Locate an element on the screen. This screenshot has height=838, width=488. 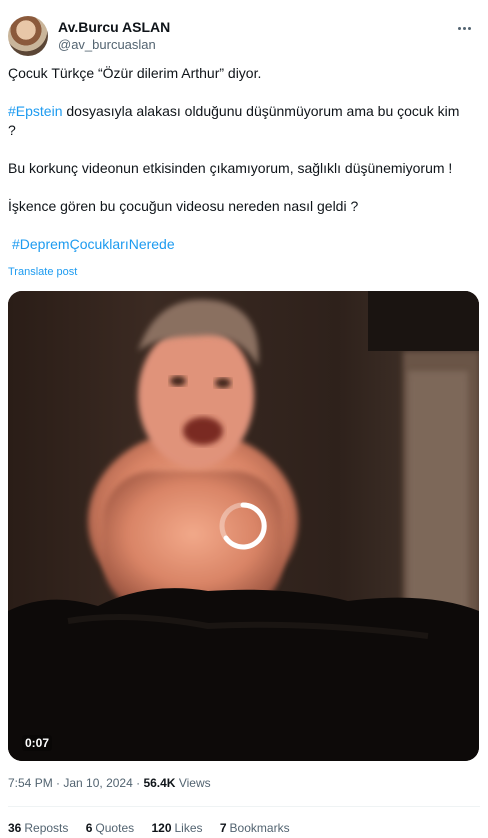
bookmarks-count: 7 is located at coordinates (223, 828).